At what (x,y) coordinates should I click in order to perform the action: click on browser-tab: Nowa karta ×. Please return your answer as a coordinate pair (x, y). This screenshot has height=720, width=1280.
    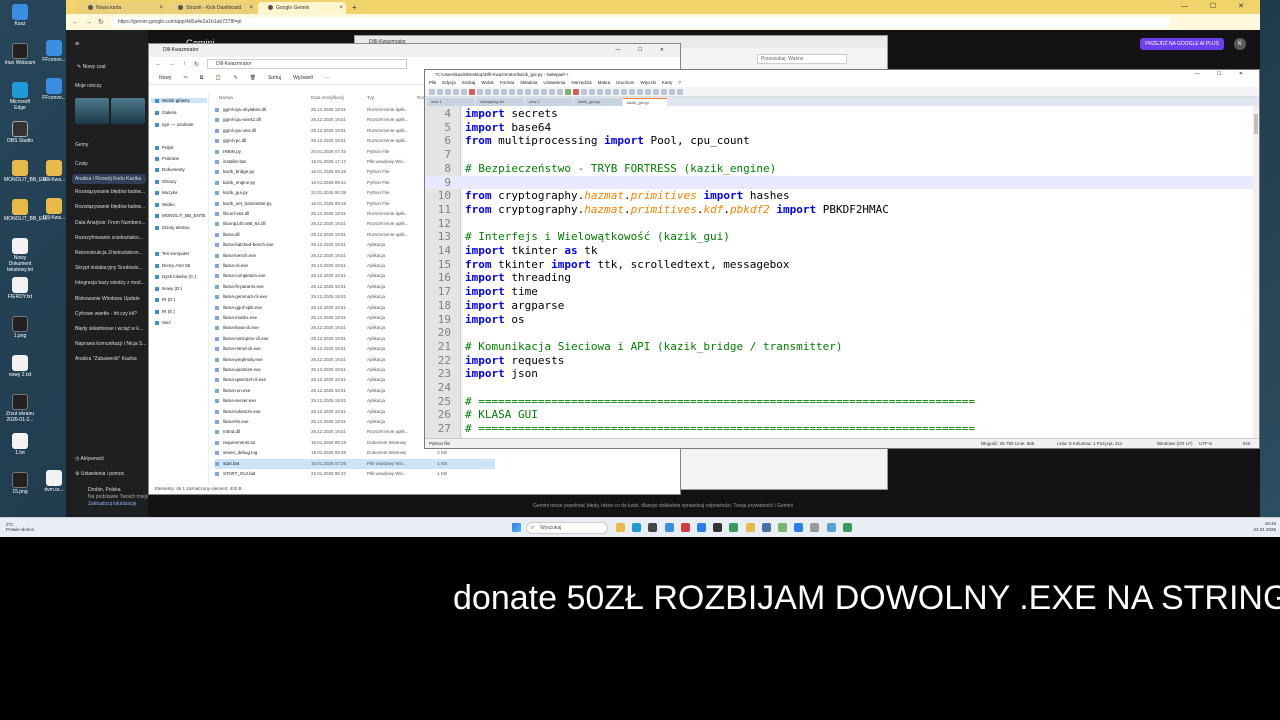
    Looking at the image, I should click on (122, 8).